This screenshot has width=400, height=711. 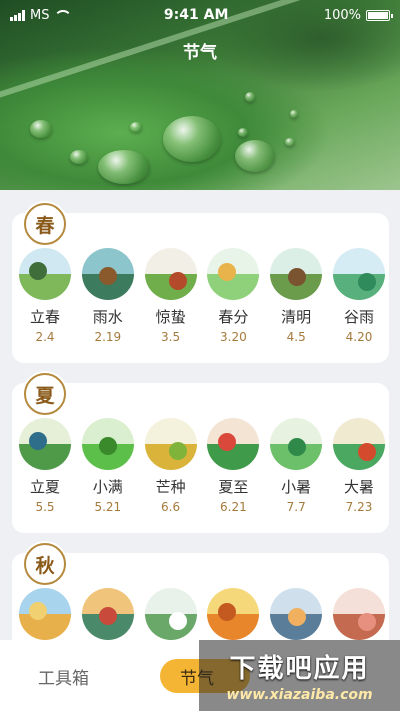 What do you see at coordinates (233, 317) in the screenshot?
I see `solar-term-name: 春分` at bounding box center [233, 317].